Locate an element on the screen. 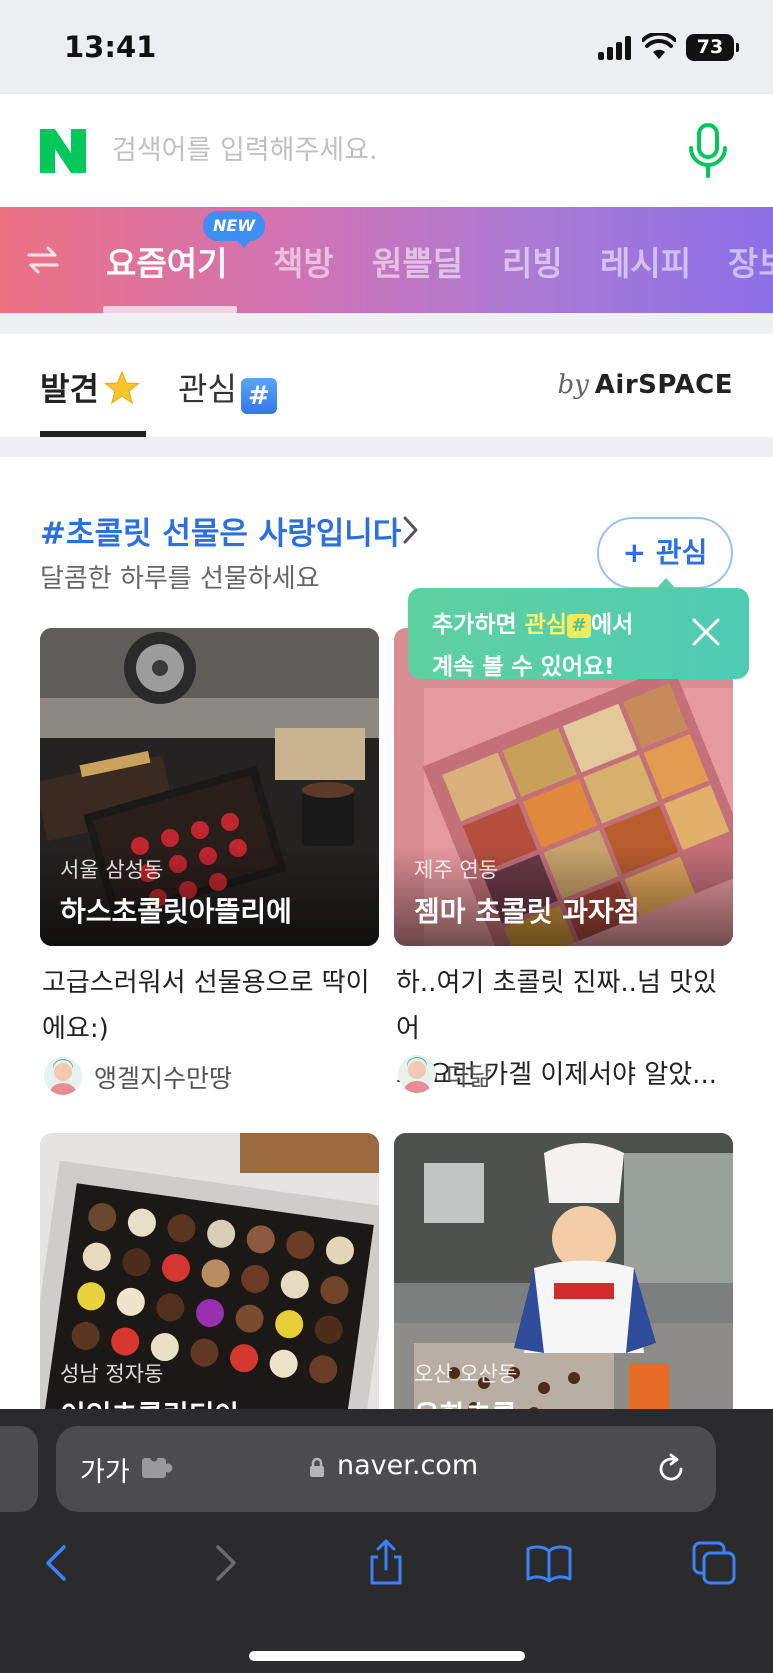 This screenshot has width=773, height=1673. card-store-name: 하스초콜릿아뜰리에 is located at coordinates (176, 911).